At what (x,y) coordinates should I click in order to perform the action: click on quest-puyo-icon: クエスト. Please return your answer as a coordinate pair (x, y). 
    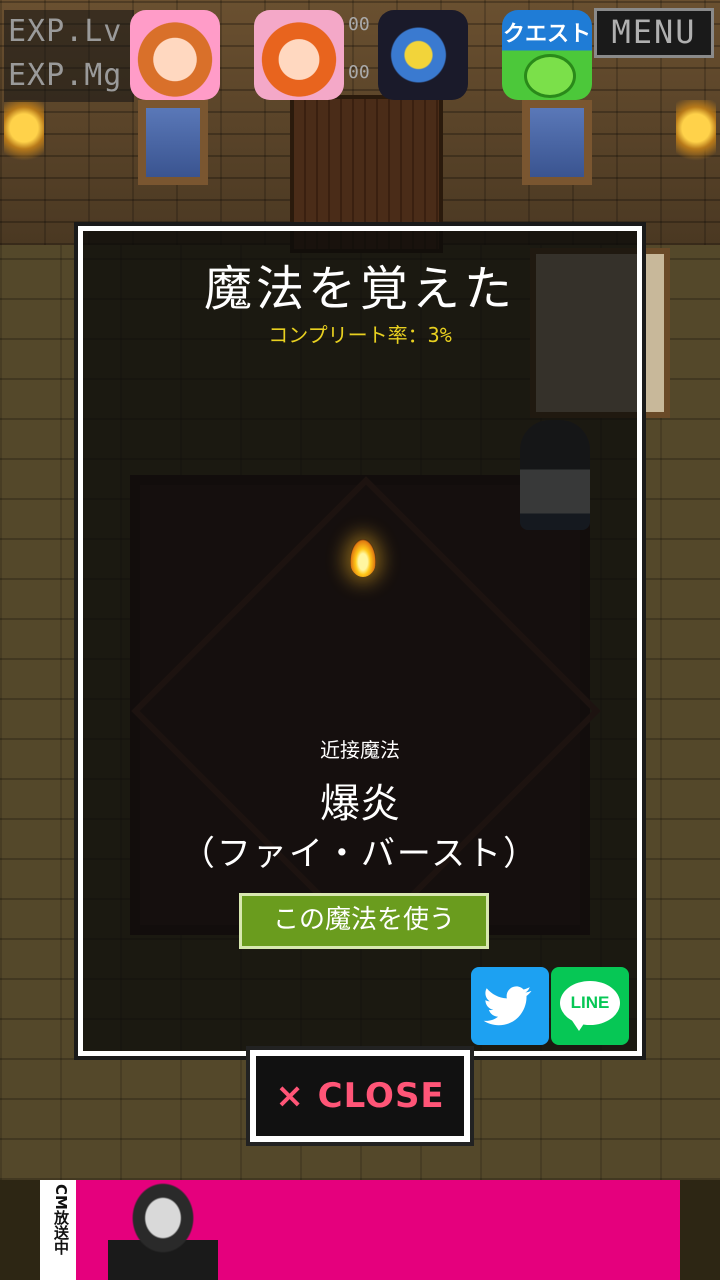
    Looking at the image, I should click on (547, 55).